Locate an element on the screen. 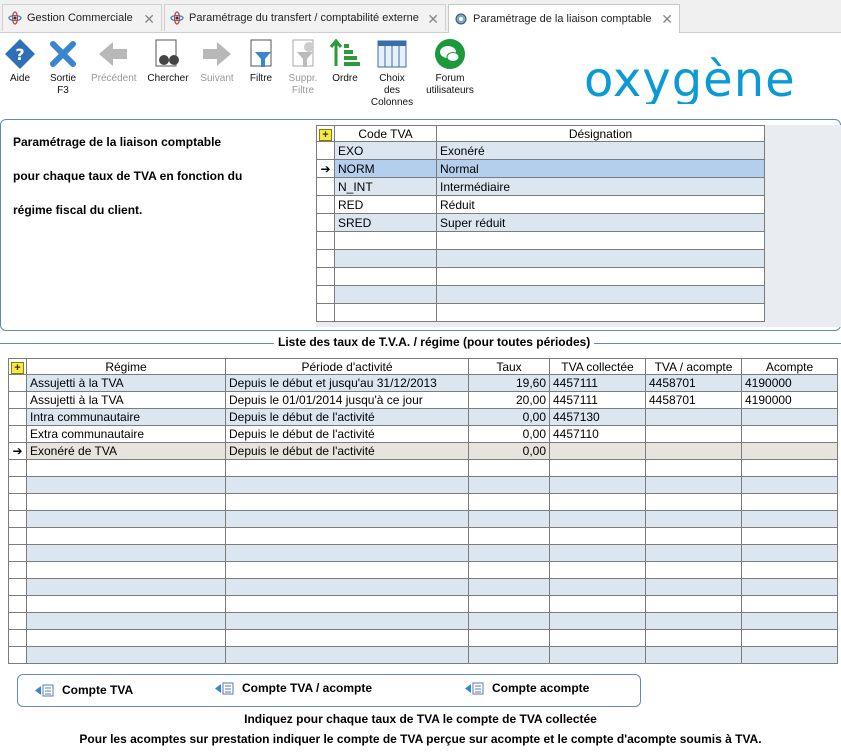 The width and height of the screenshot is (841, 752). precedent-button: Précédent is located at coordinates (114, 61).